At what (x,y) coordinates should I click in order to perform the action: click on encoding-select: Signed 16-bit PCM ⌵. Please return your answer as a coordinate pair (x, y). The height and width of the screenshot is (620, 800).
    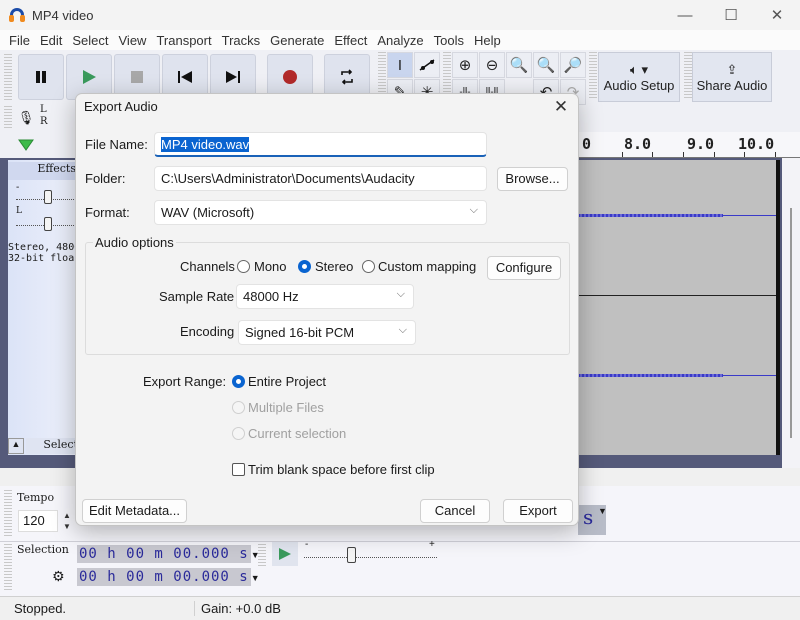
    Looking at the image, I should click on (327, 332).